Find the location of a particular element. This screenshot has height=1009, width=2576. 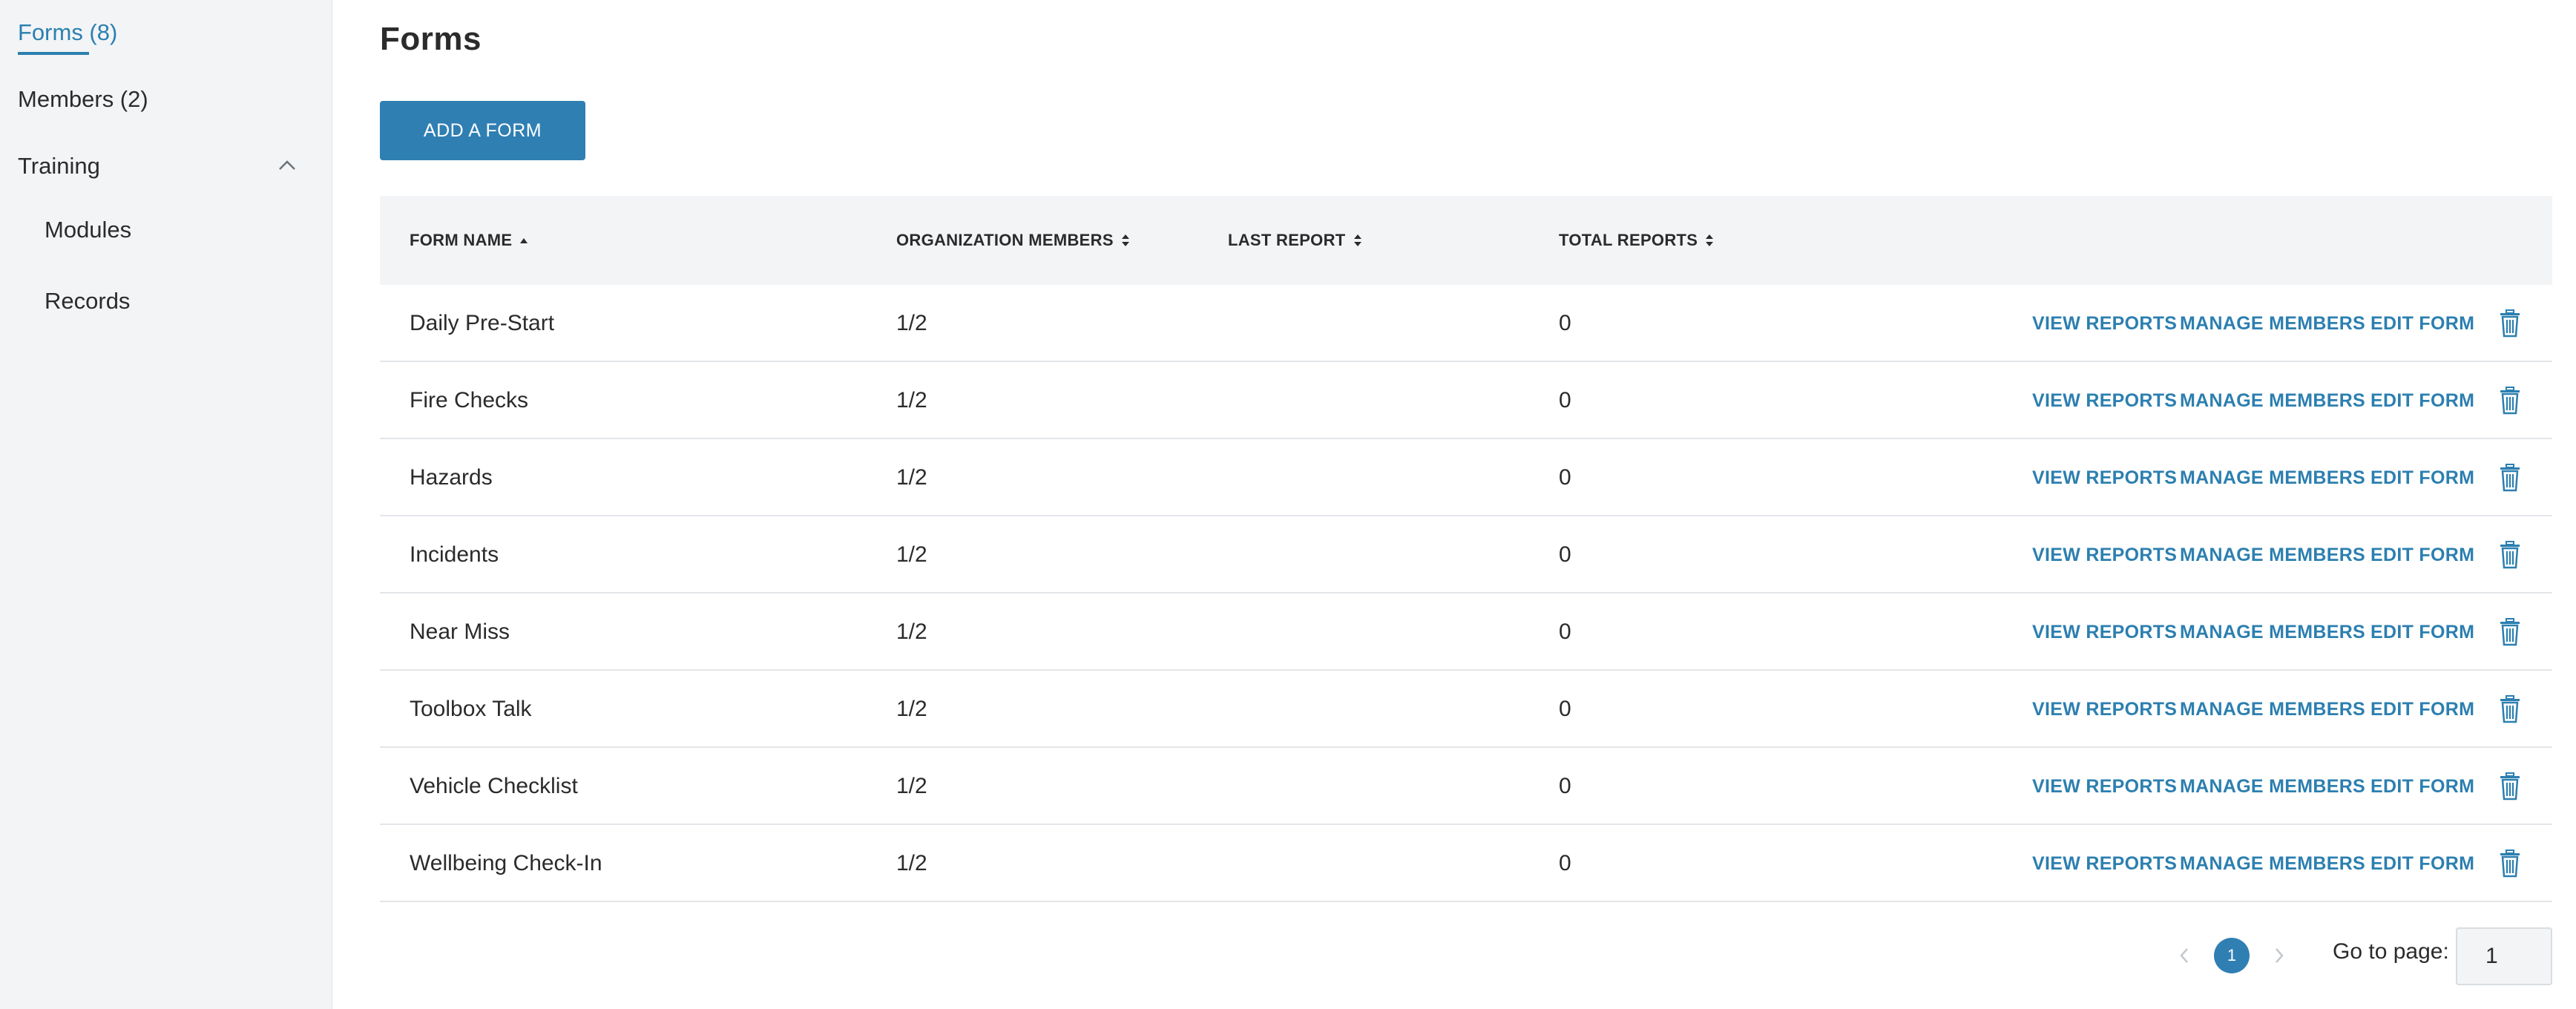

form-name-cell: Incidents is located at coordinates (454, 554).